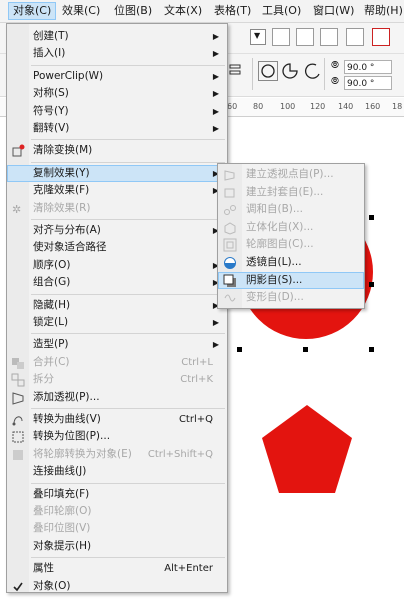 The width and height of the screenshot is (404, 600). Describe the element at coordinates (117, 265) in the screenshot. I see `object-menu-item-16: 顺序(O) ▶` at that location.